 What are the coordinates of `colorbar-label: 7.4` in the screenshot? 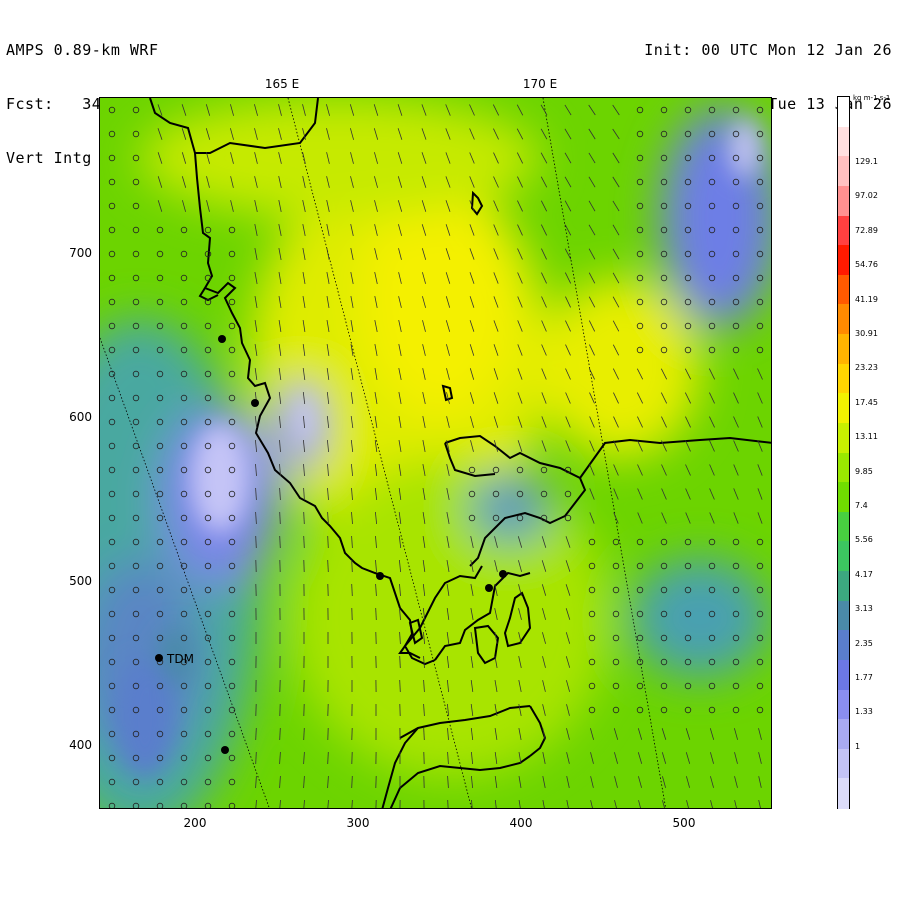 It's located at (861, 505).